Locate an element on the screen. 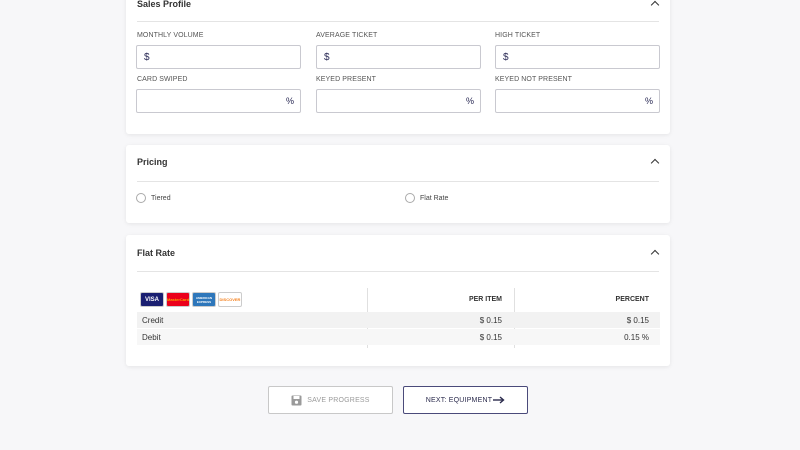 The width and height of the screenshot is (800, 450). keyed-not-present-label: KEYED NOT PRESENT is located at coordinates (534, 79).